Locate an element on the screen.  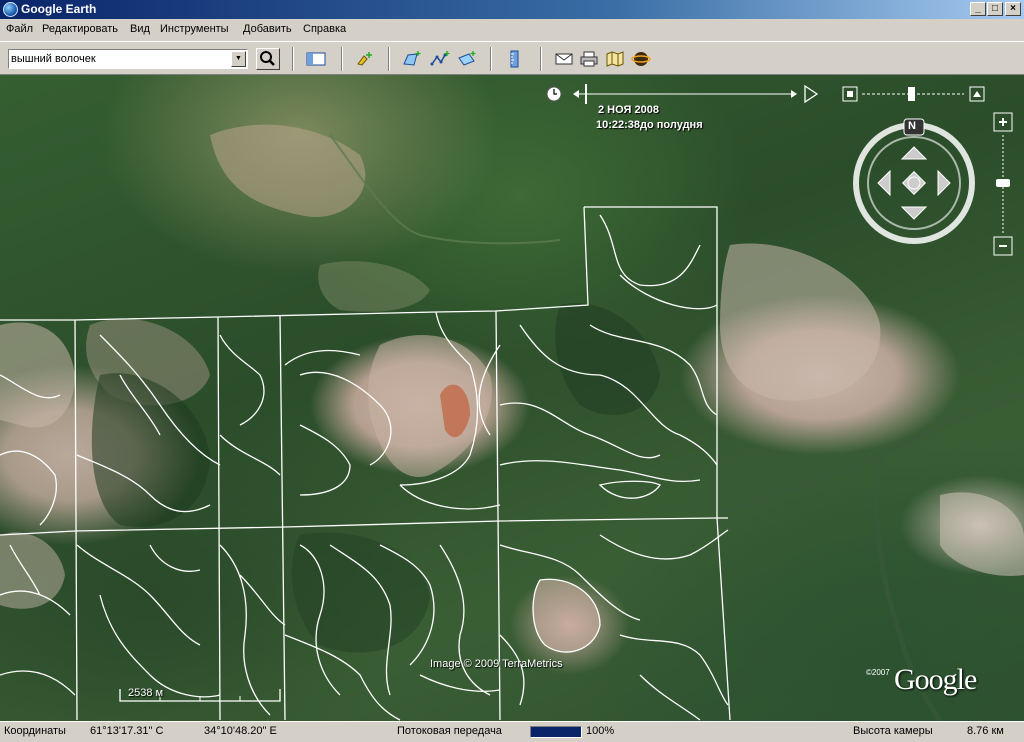
streaming-progress-fill is located at coordinates (556, 732).